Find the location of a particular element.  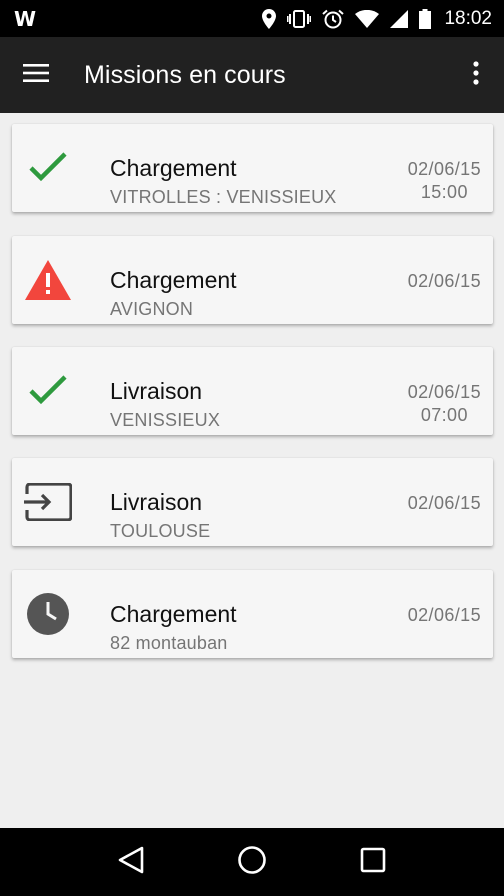

mission-time: 07:00 is located at coordinates (444, 415).